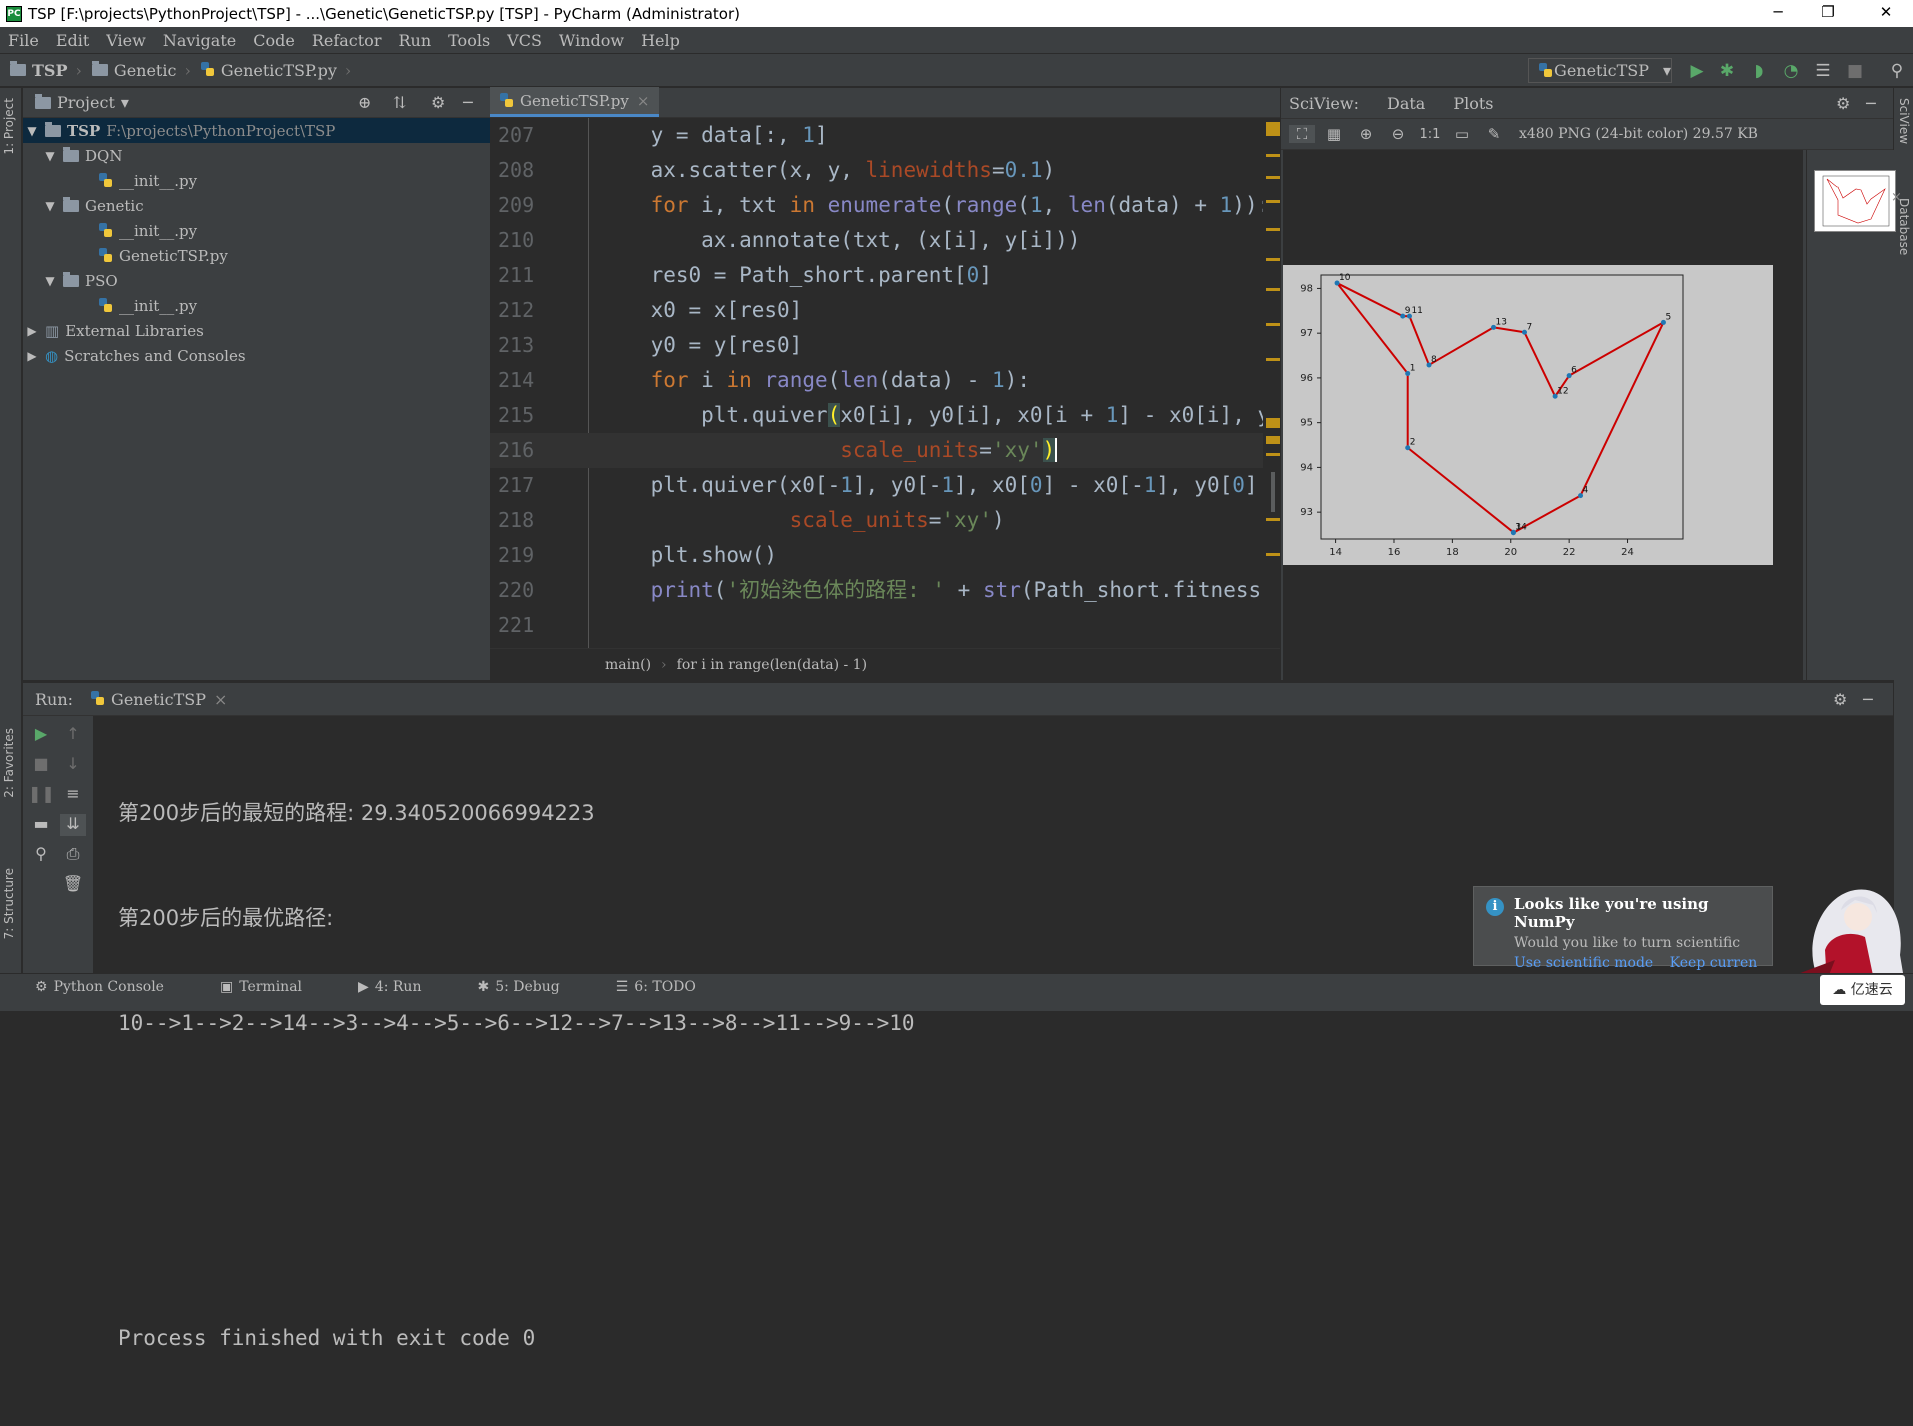 Image resolution: width=1913 pixels, height=1426 pixels. Describe the element at coordinates (1430, 134) in the screenshot. I see `actual-size-icon: 1:1` at that location.